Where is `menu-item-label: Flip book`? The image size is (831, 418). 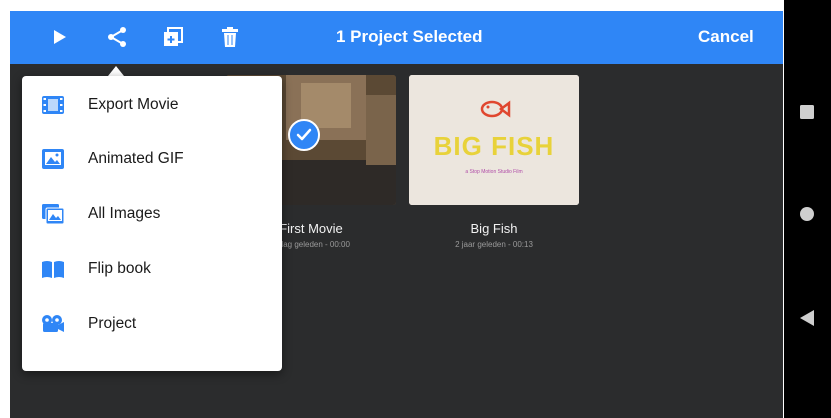
menu-item-label: Flip book is located at coordinates (119, 268).